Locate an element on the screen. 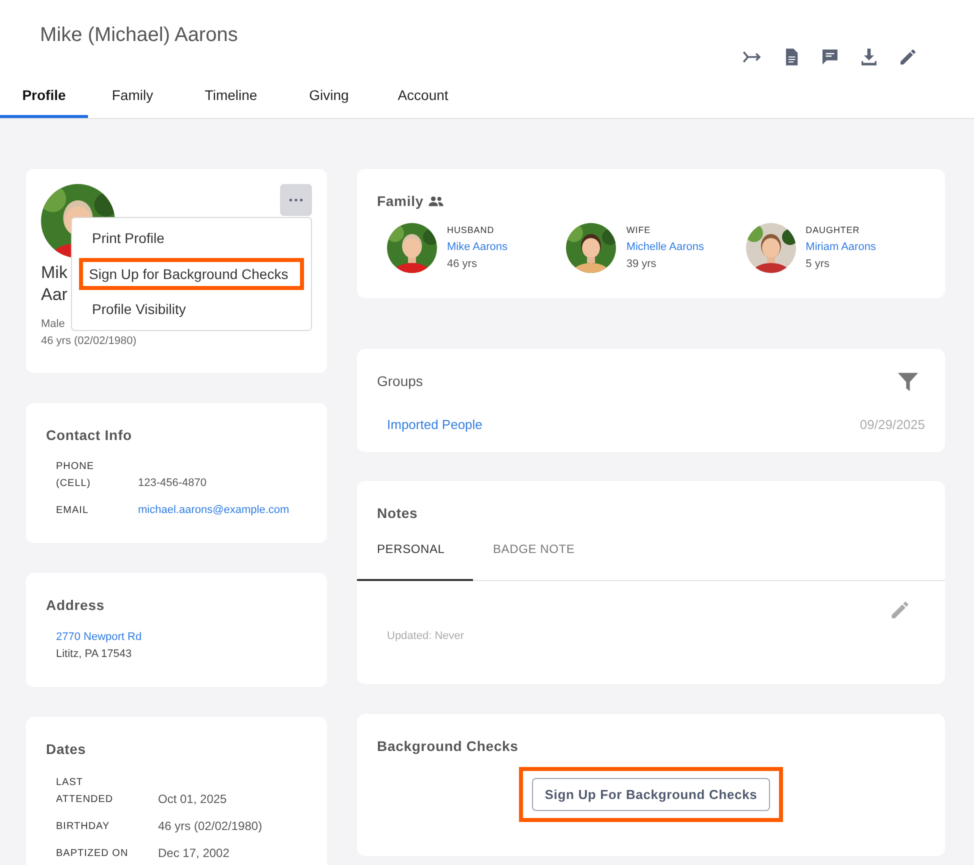 Image resolution: width=974 pixels, height=865 pixels. tab: Account is located at coordinates (423, 99).